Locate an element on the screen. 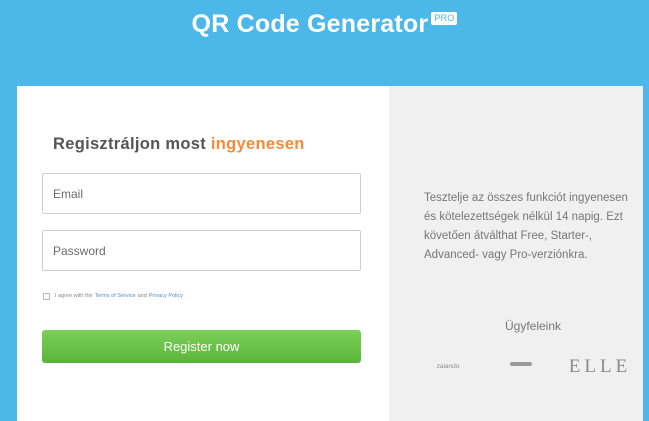 The image size is (649, 421). email-field is located at coordinates (201, 193).